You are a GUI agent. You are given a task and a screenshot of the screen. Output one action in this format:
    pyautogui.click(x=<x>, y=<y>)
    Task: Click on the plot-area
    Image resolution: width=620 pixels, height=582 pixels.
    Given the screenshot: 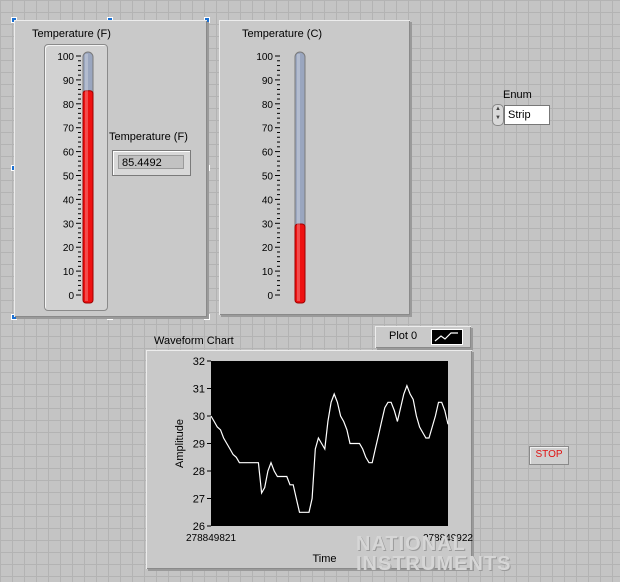 What is the action you would take?
    pyautogui.click(x=329, y=443)
    